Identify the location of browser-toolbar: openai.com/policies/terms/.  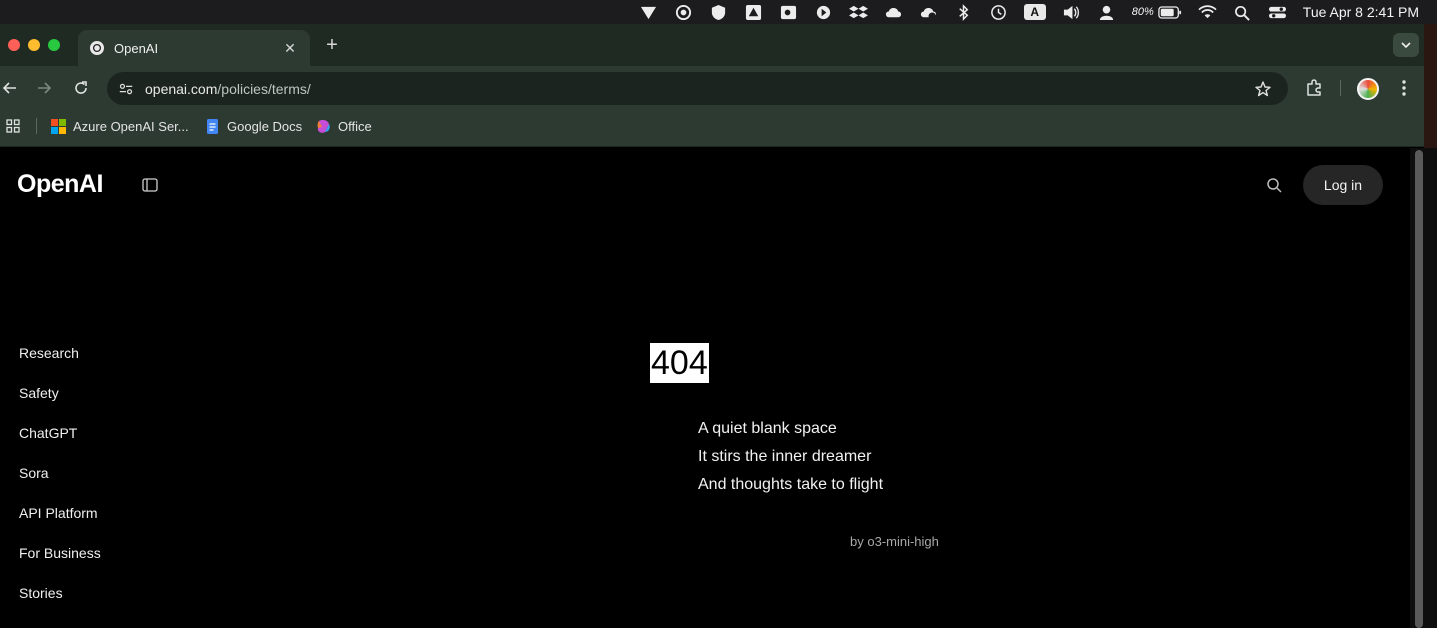
(718, 88).